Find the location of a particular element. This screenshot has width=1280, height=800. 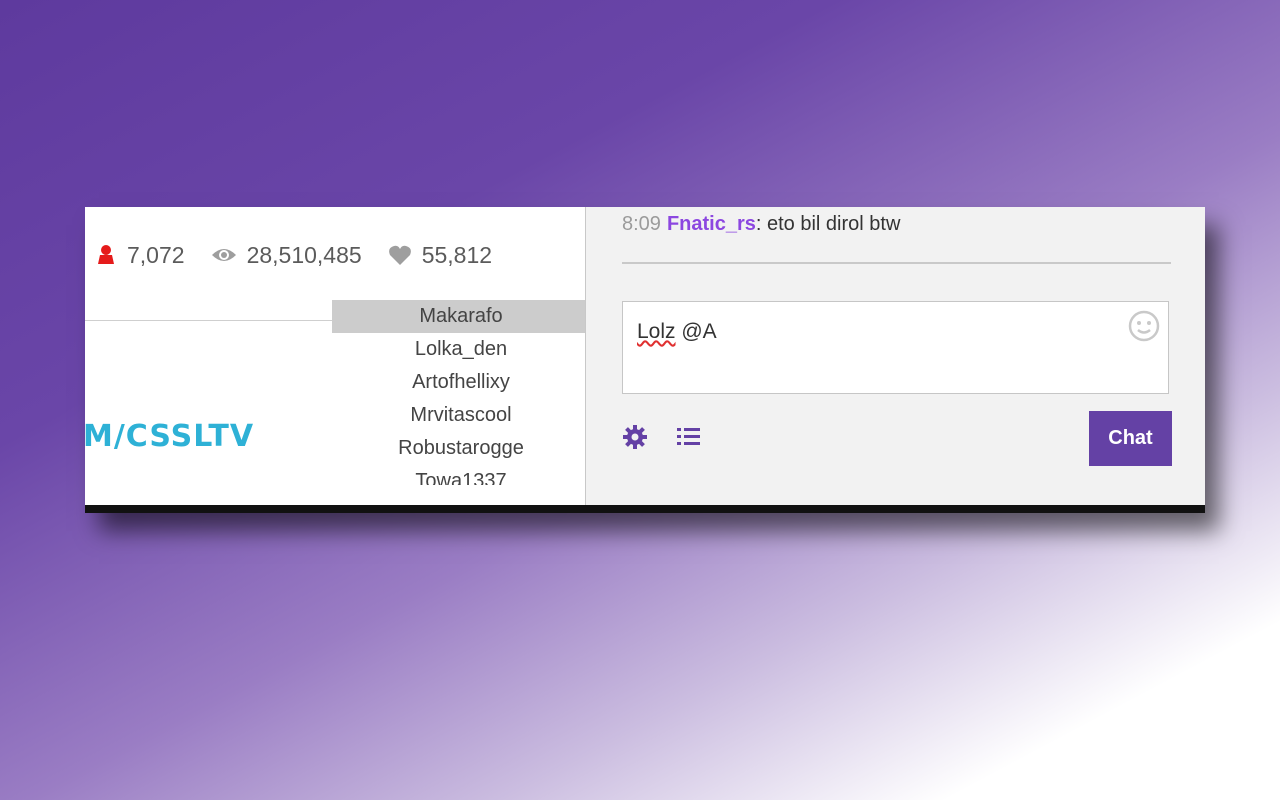

eye-icon is located at coordinates (224, 255).